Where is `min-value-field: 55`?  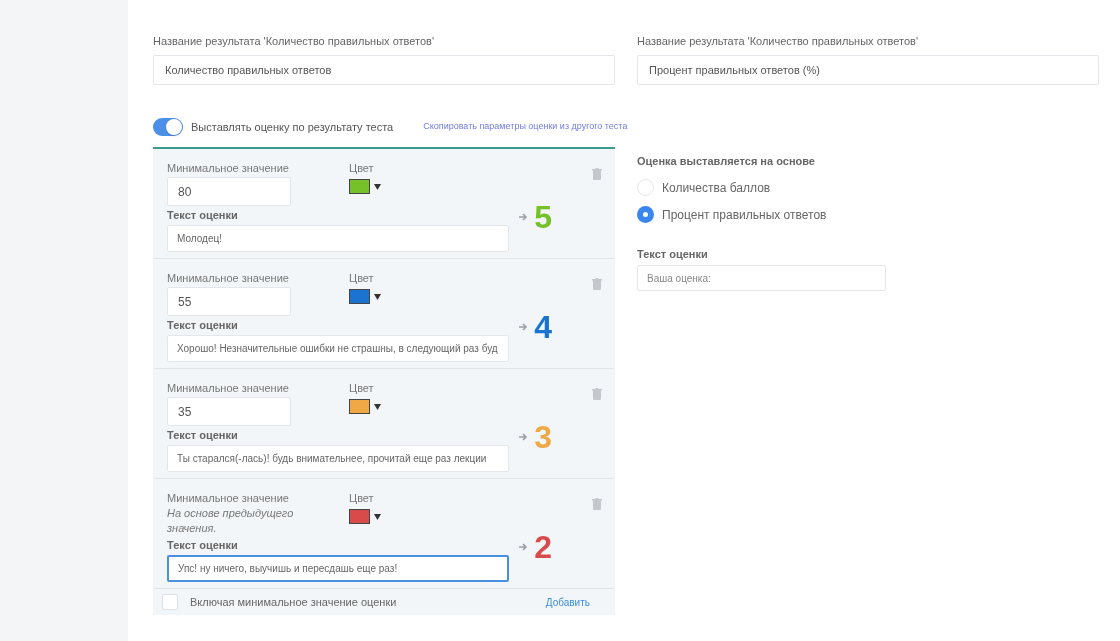 min-value-field: 55 is located at coordinates (229, 301).